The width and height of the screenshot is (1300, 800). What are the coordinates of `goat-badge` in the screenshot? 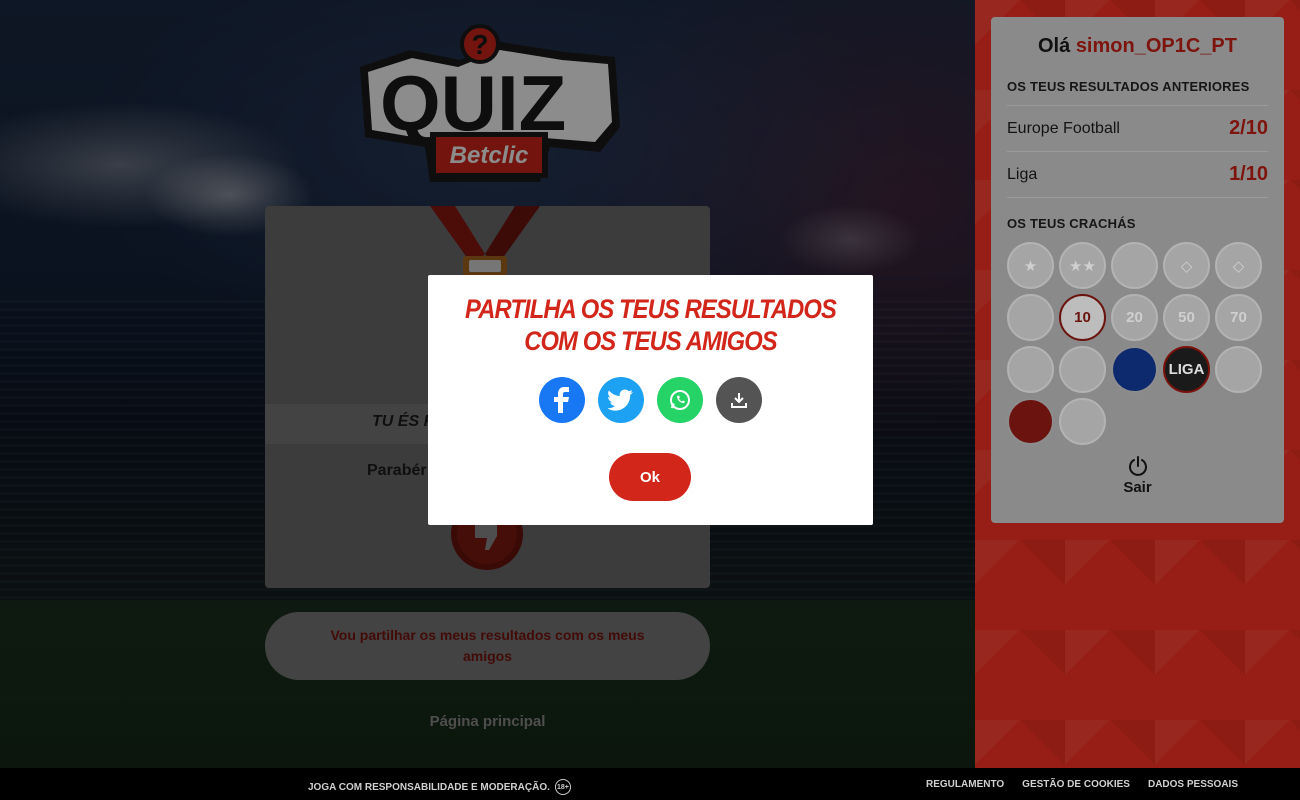 It's located at (1134, 265).